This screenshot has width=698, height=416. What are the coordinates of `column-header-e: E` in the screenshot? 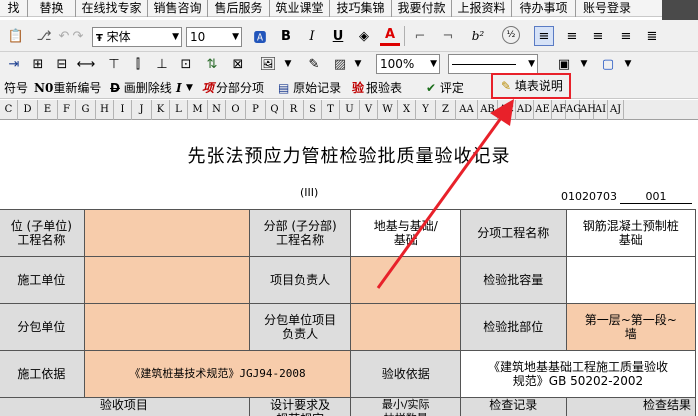 It's located at (48, 110).